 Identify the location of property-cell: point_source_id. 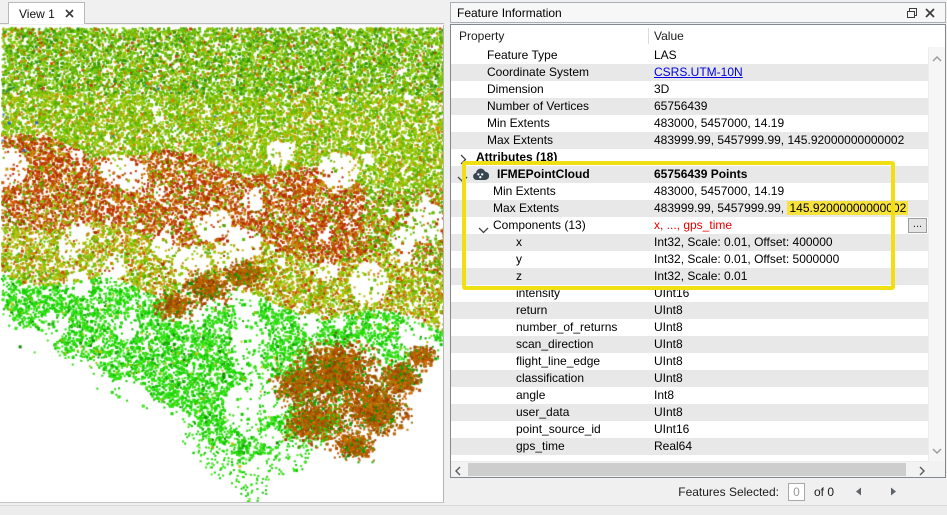
(558, 429).